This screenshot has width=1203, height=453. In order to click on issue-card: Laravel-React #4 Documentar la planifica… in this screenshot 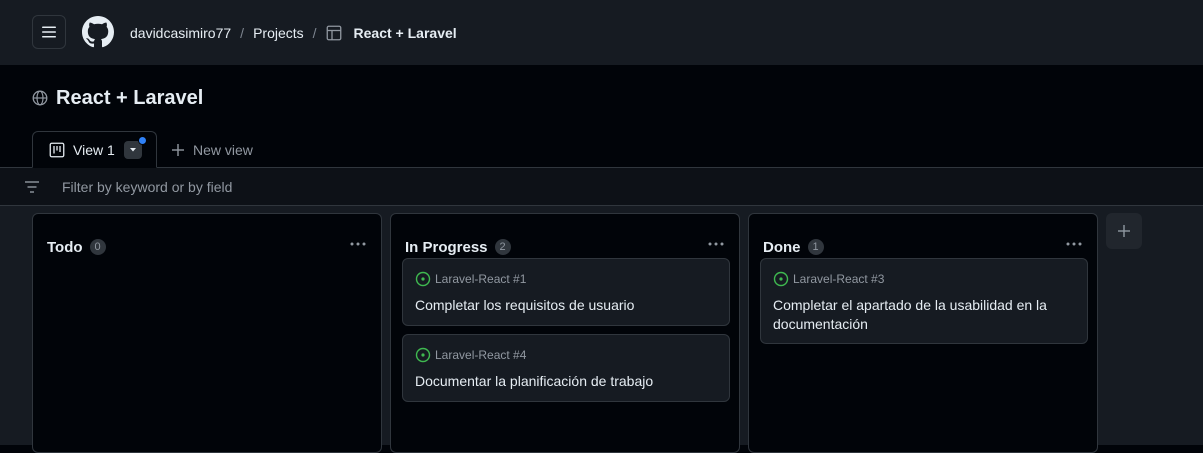, I will do `click(566, 368)`.